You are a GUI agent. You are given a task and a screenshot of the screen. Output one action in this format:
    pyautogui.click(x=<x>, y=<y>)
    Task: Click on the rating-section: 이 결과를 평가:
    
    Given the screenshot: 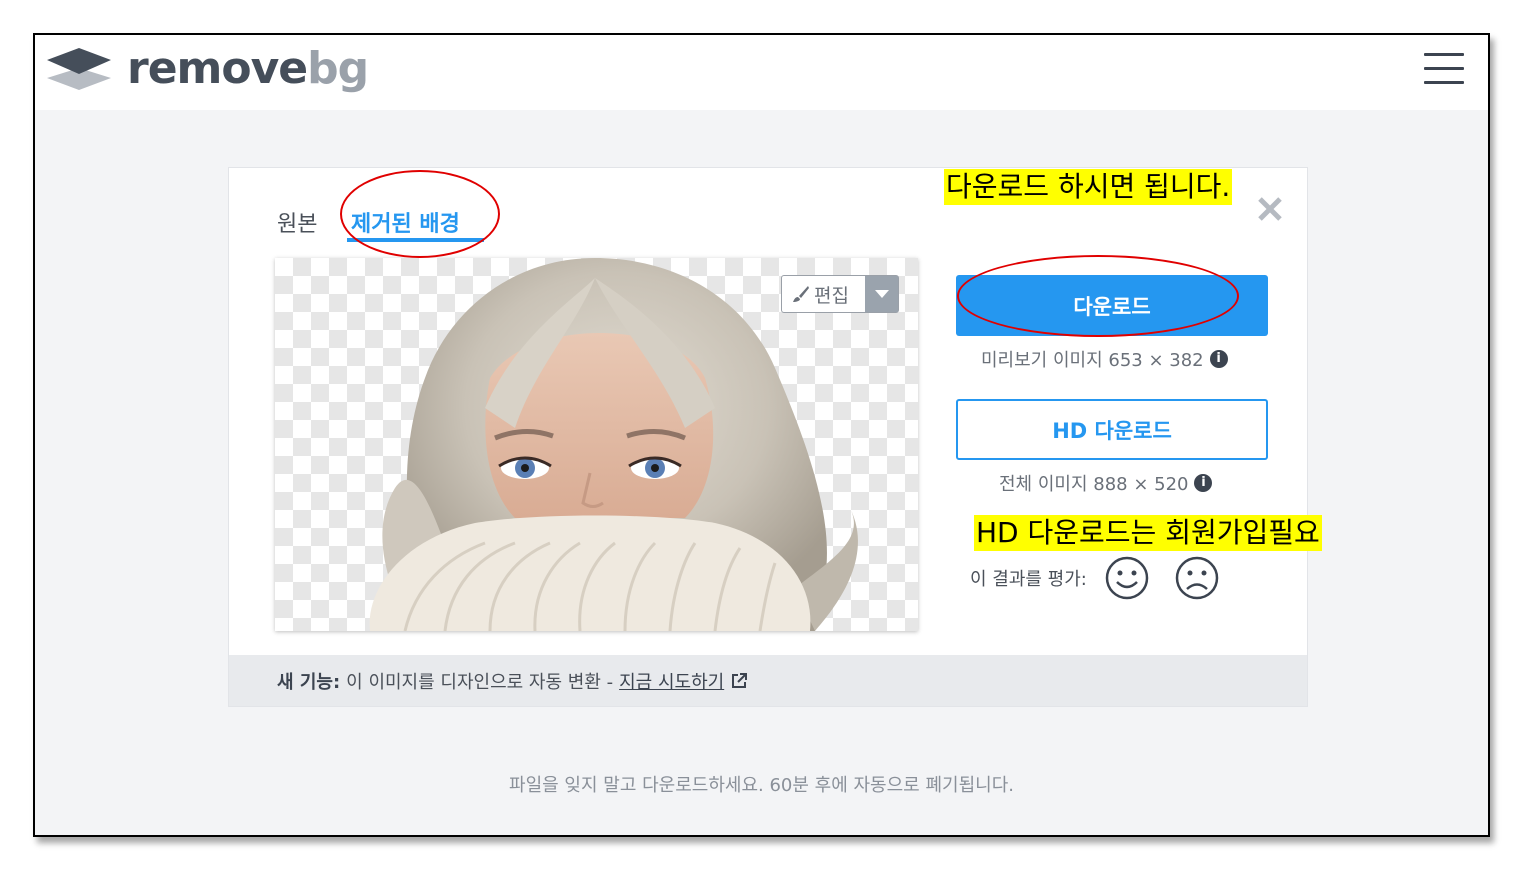 What is the action you would take?
    pyautogui.click(x=1107, y=578)
    